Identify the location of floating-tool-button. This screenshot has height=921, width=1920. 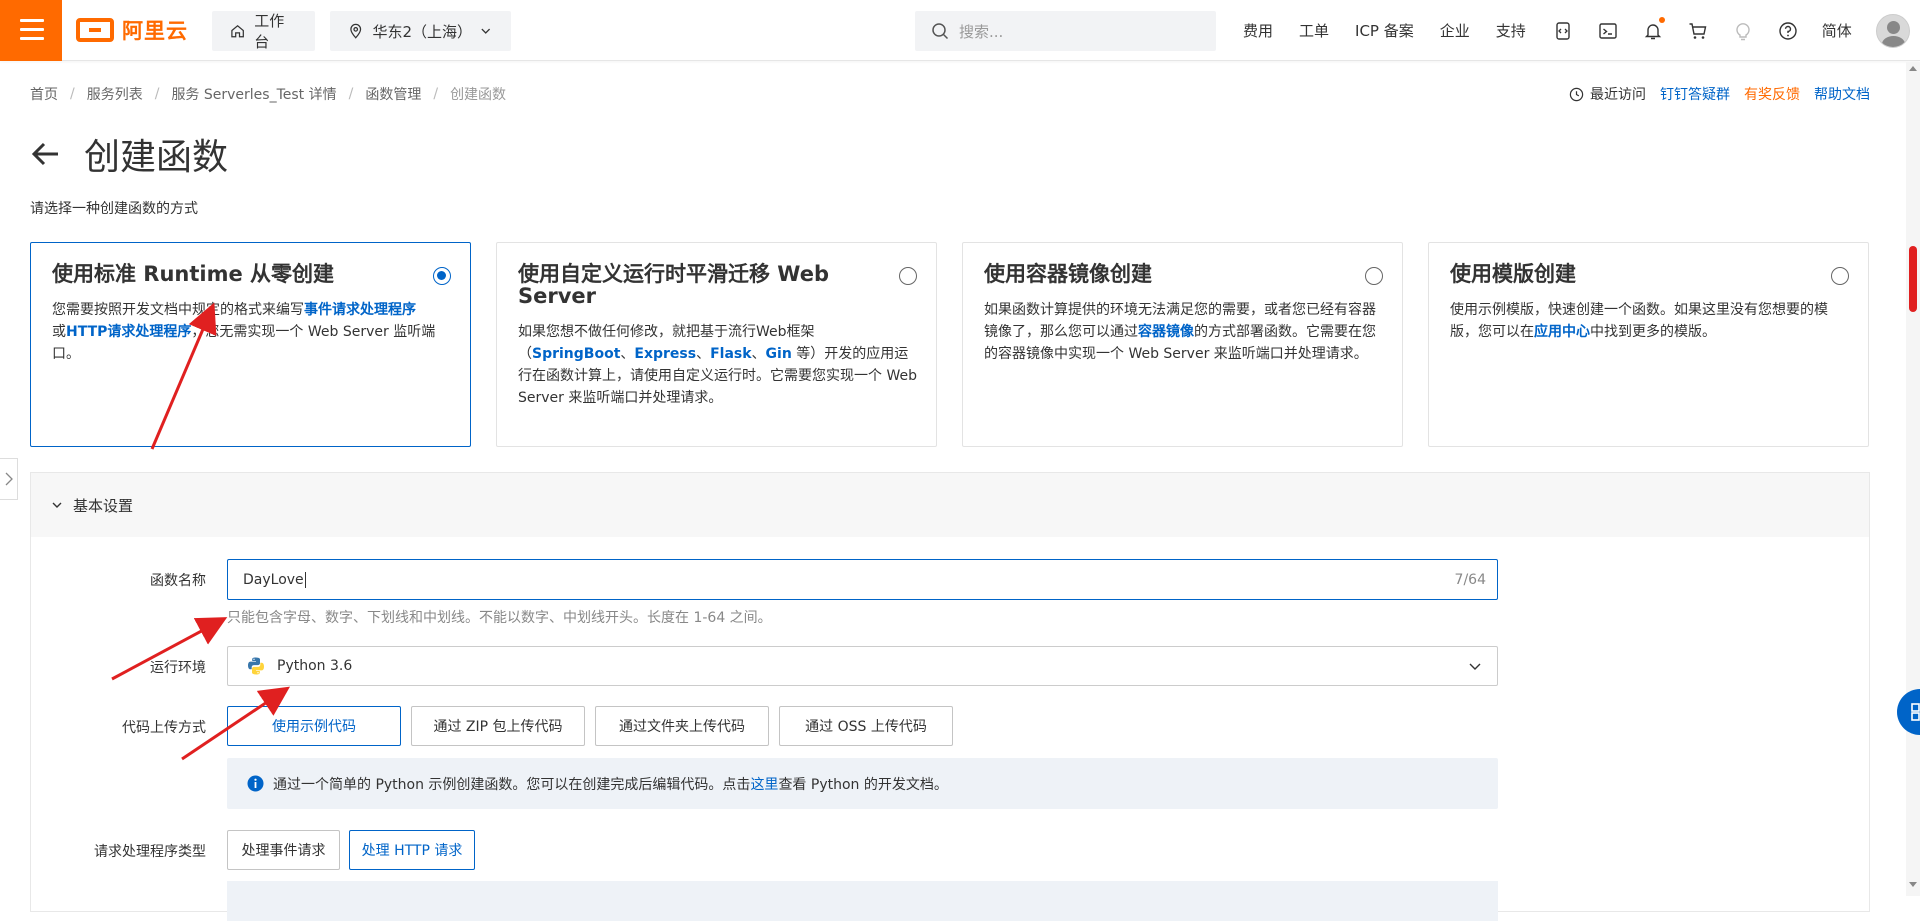
(1908, 712).